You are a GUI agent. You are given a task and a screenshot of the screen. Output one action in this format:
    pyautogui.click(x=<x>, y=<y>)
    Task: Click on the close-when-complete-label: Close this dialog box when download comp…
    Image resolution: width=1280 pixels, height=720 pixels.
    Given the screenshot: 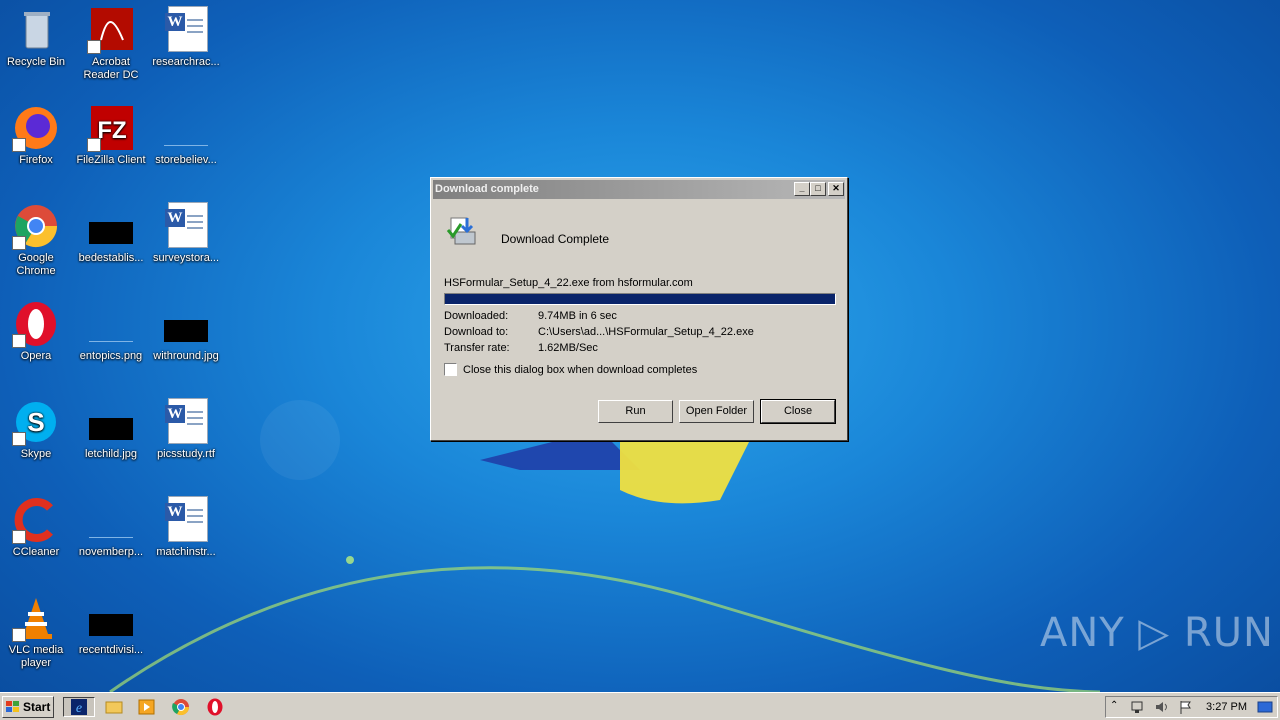 What is the action you would take?
    pyautogui.click(x=580, y=369)
    